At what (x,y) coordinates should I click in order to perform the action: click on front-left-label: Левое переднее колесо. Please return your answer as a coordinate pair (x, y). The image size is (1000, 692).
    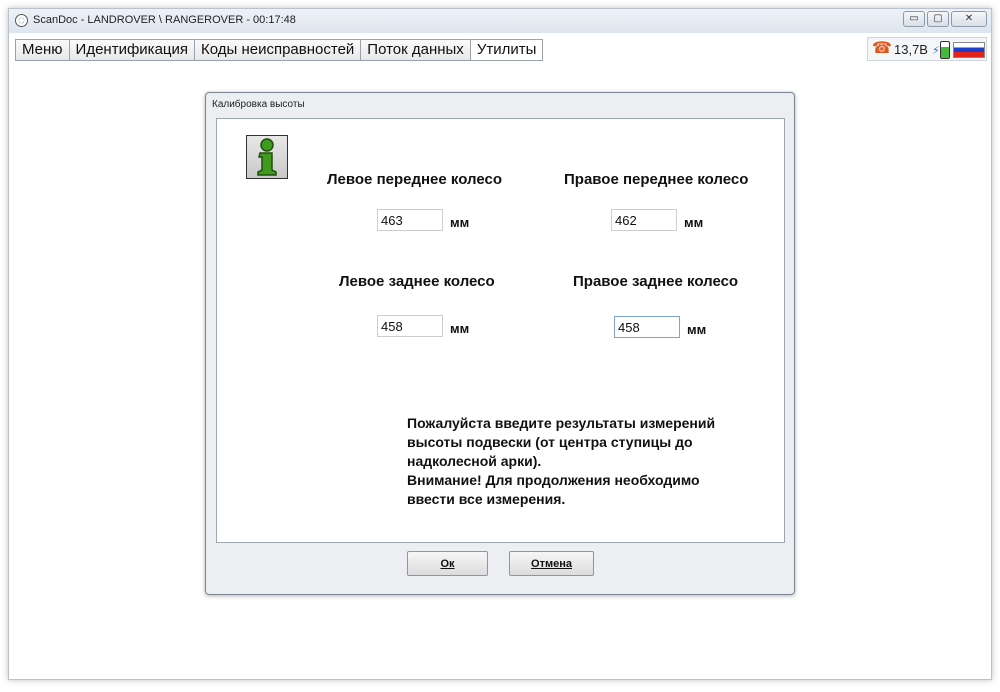
    Looking at the image, I should click on (414, 179).